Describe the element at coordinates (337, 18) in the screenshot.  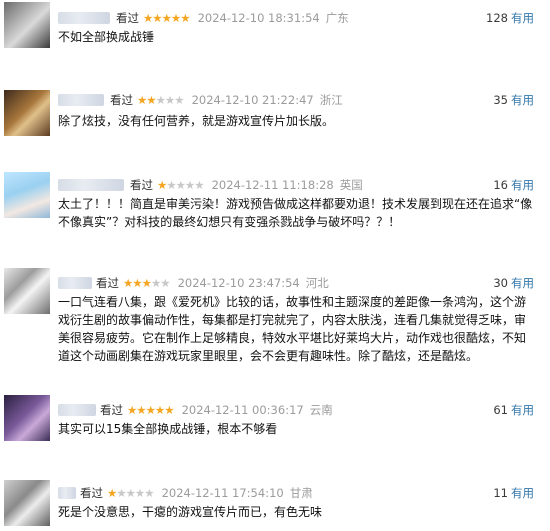
I see `comment-location: 广东` at that location.